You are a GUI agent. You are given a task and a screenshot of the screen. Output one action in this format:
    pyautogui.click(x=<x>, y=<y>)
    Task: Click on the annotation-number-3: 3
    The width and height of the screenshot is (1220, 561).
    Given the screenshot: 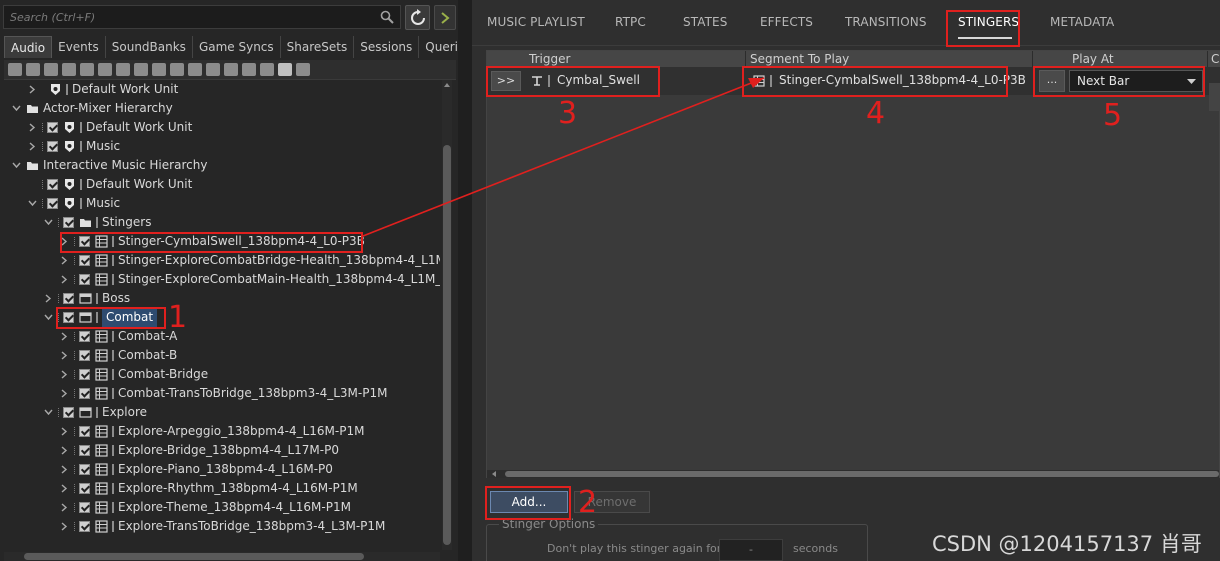 What is the action you would take?
    pyautogui.click(x=568, y=113)
    